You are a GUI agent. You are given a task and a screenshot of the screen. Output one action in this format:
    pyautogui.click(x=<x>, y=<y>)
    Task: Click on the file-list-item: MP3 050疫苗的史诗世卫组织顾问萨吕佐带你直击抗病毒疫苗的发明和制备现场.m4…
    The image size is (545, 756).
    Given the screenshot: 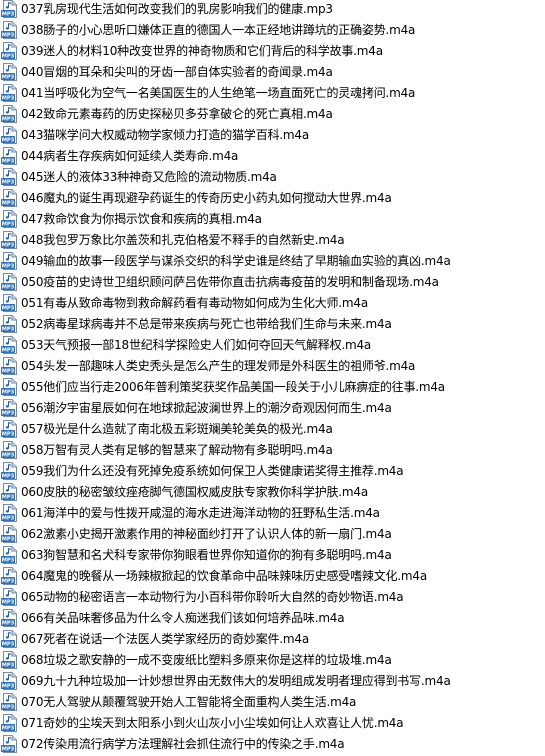 What is the action you would take?
    pyautogui.click(x=272, y=282)
    